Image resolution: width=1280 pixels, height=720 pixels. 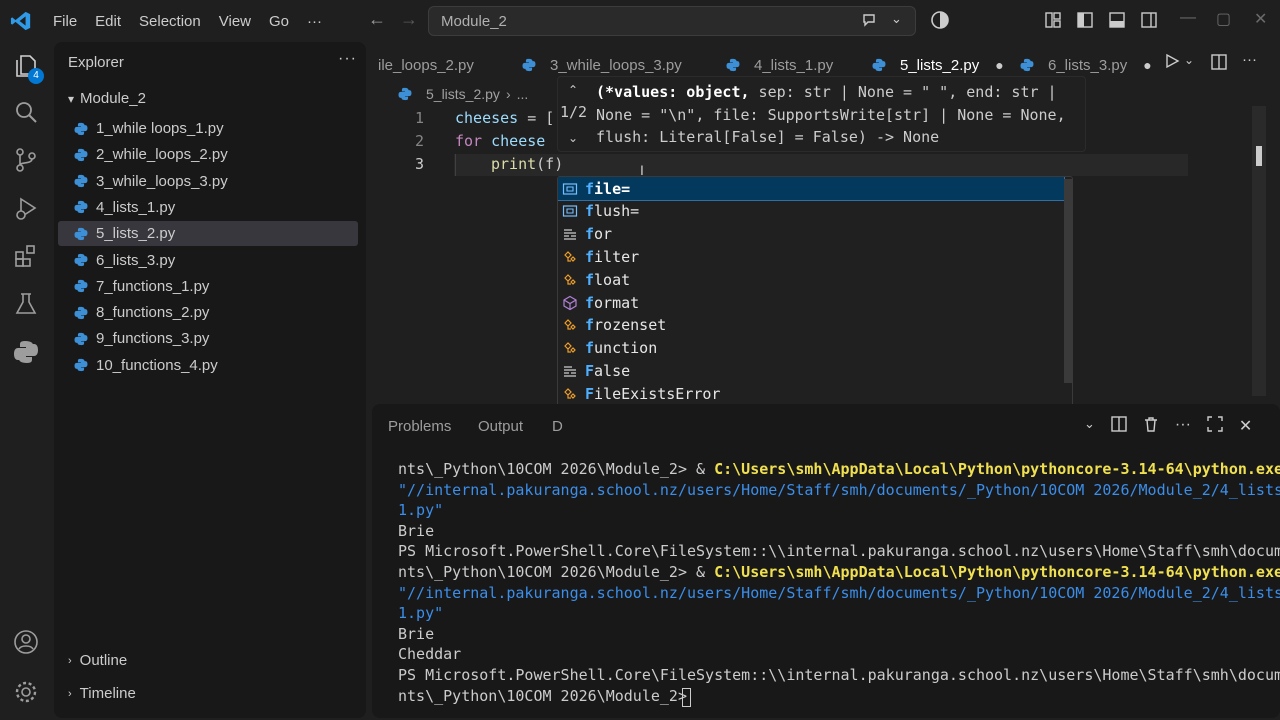 I want to click on run-python-icon, so click(x=1172, y=62).